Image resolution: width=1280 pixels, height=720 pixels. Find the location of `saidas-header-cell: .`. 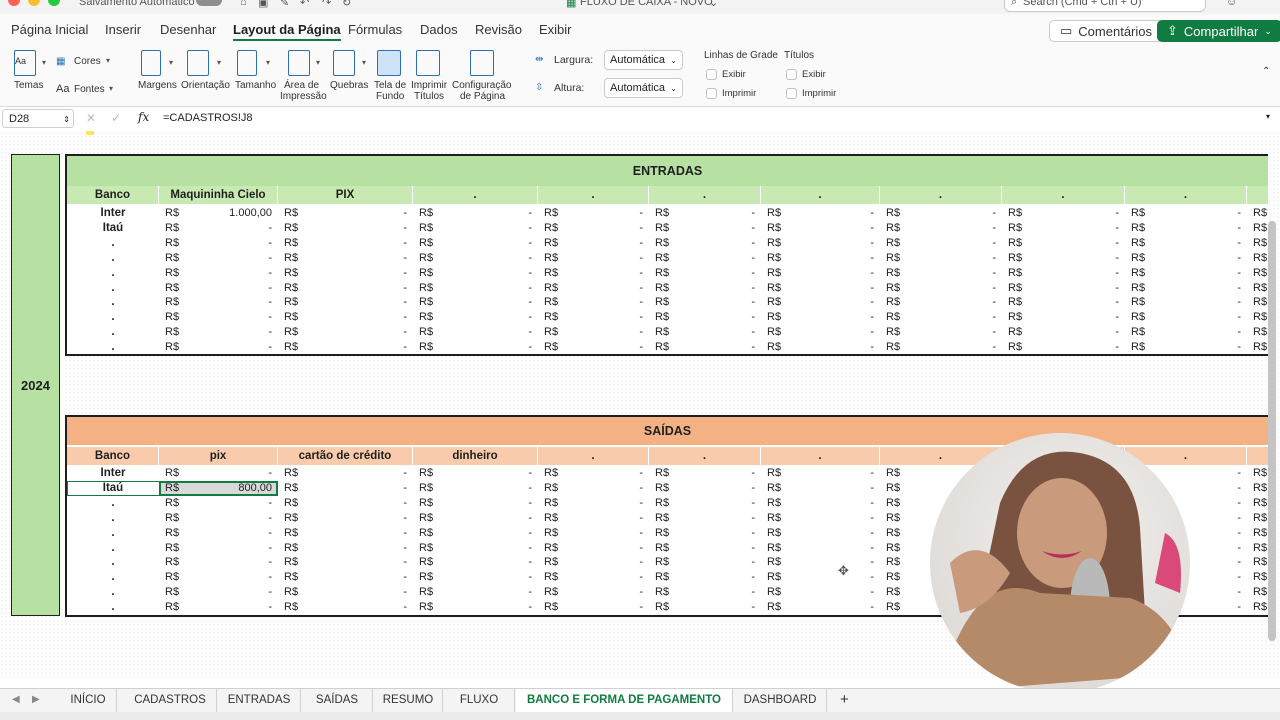

saidas-header-cell: . is located at coordinates (593, 456).